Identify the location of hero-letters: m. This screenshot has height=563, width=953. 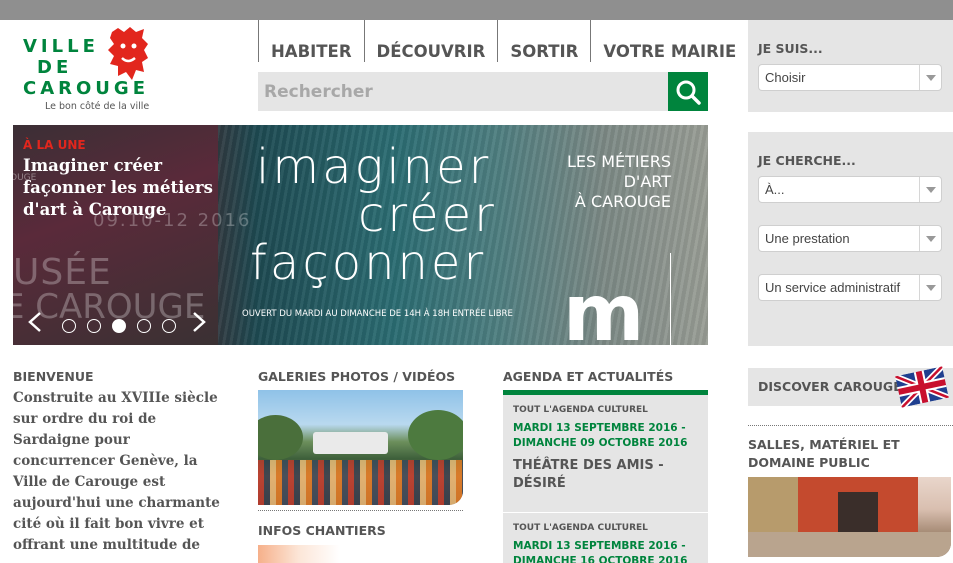
(604, 307).